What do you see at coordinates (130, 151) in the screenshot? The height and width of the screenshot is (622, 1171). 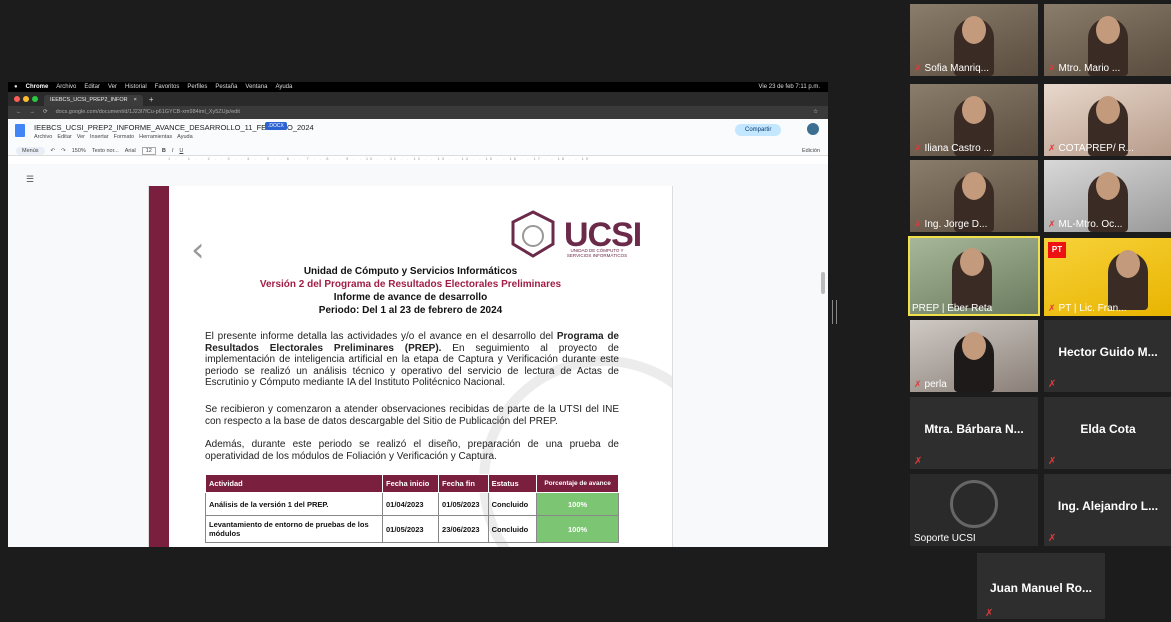 I see `font-select: Arial` at bounding box center [130, 151].